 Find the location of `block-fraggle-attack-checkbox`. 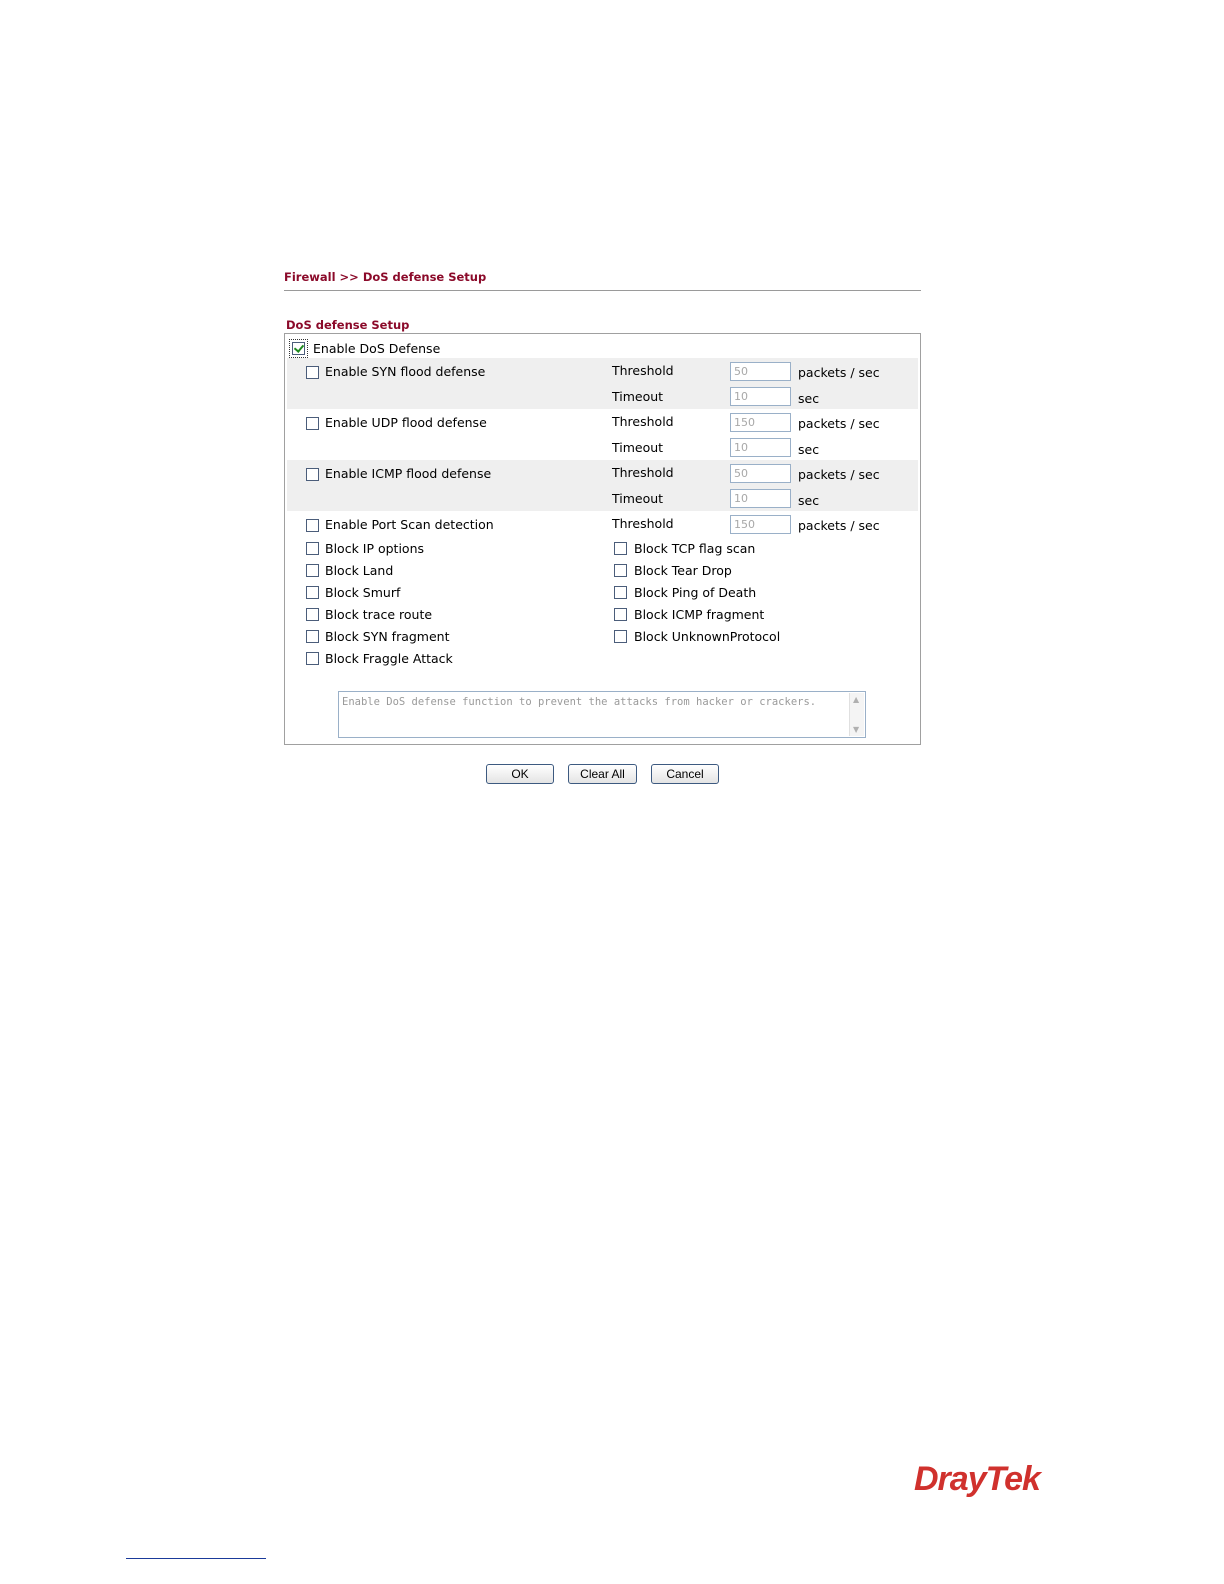

block-fraggle-attack-checkbox is located at coordinates (312, 658).